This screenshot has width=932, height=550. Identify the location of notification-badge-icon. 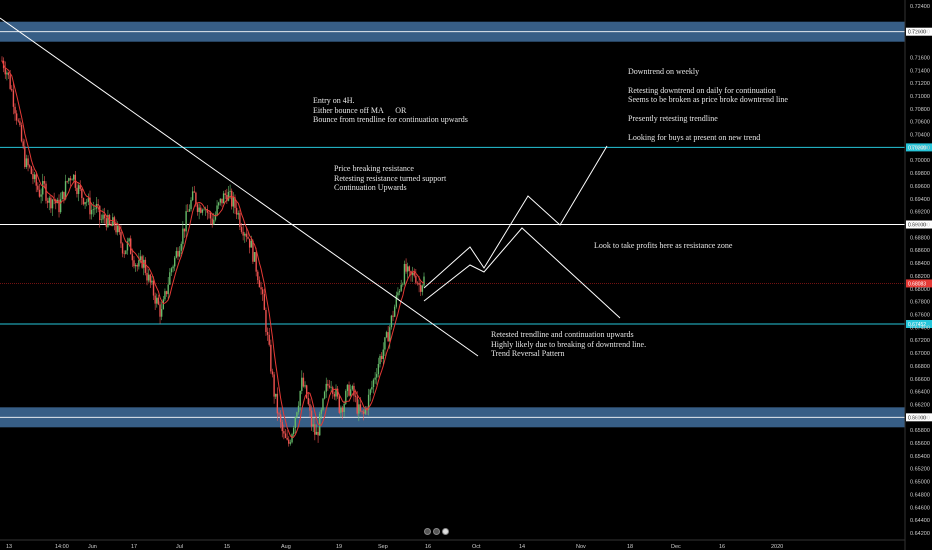
(445, 531).